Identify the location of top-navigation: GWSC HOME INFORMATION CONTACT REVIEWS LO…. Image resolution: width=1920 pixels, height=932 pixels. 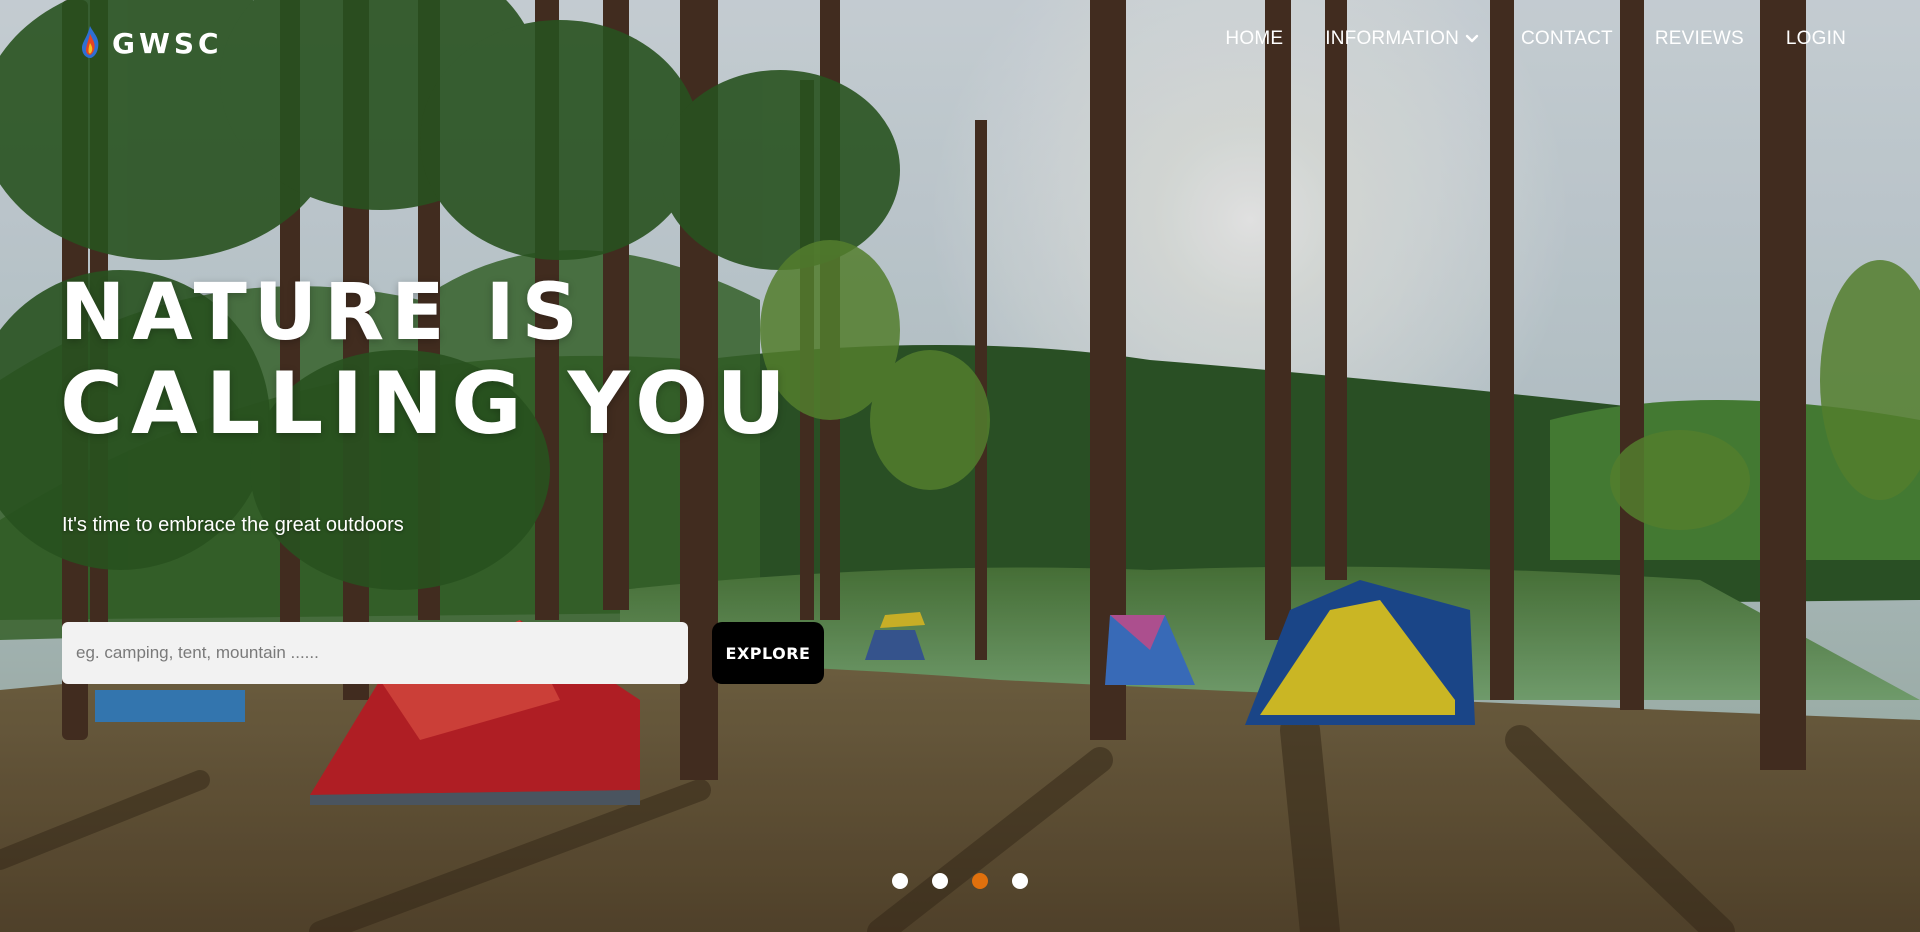
(960, 42).